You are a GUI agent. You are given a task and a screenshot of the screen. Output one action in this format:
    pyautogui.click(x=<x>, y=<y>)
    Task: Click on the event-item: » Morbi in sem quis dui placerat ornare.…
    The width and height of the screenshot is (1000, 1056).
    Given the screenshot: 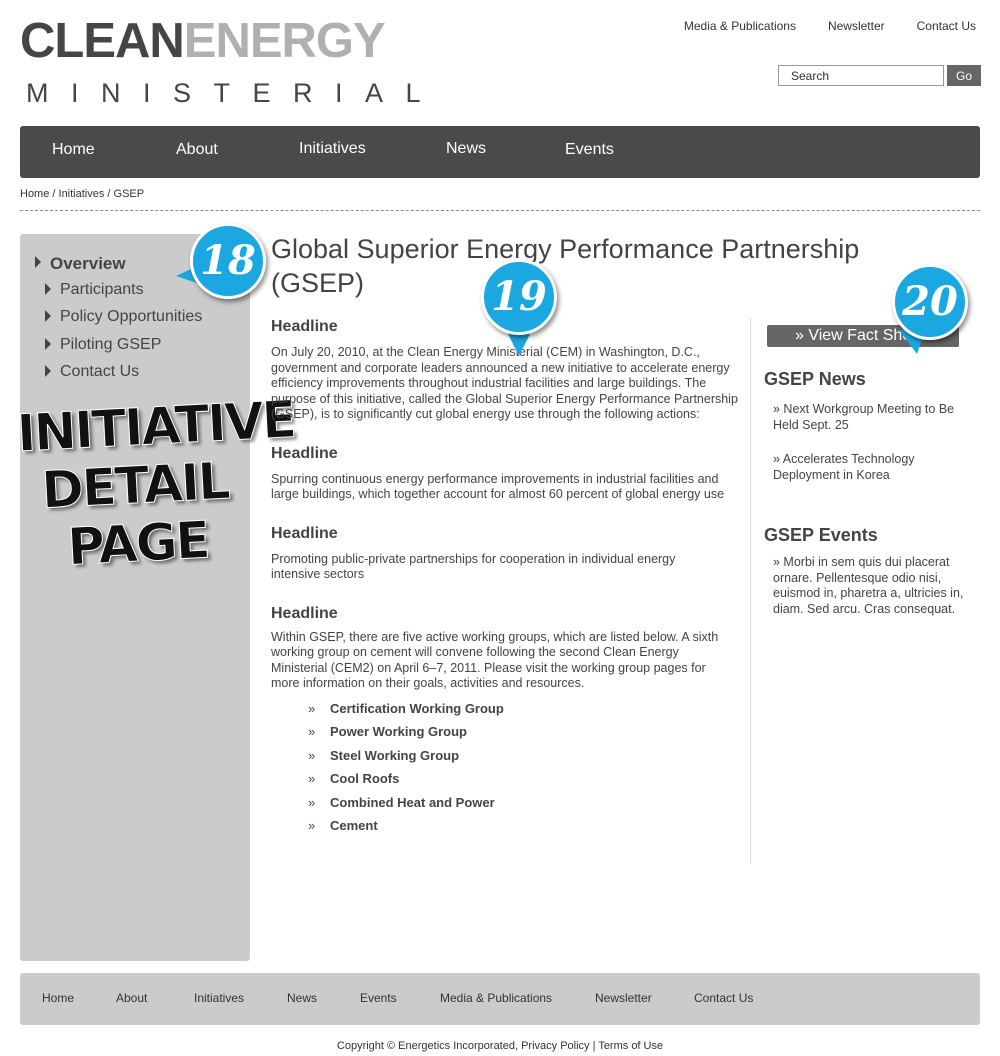 What is the action you would take?
    pyautogui.click(x=869, y=586)
    